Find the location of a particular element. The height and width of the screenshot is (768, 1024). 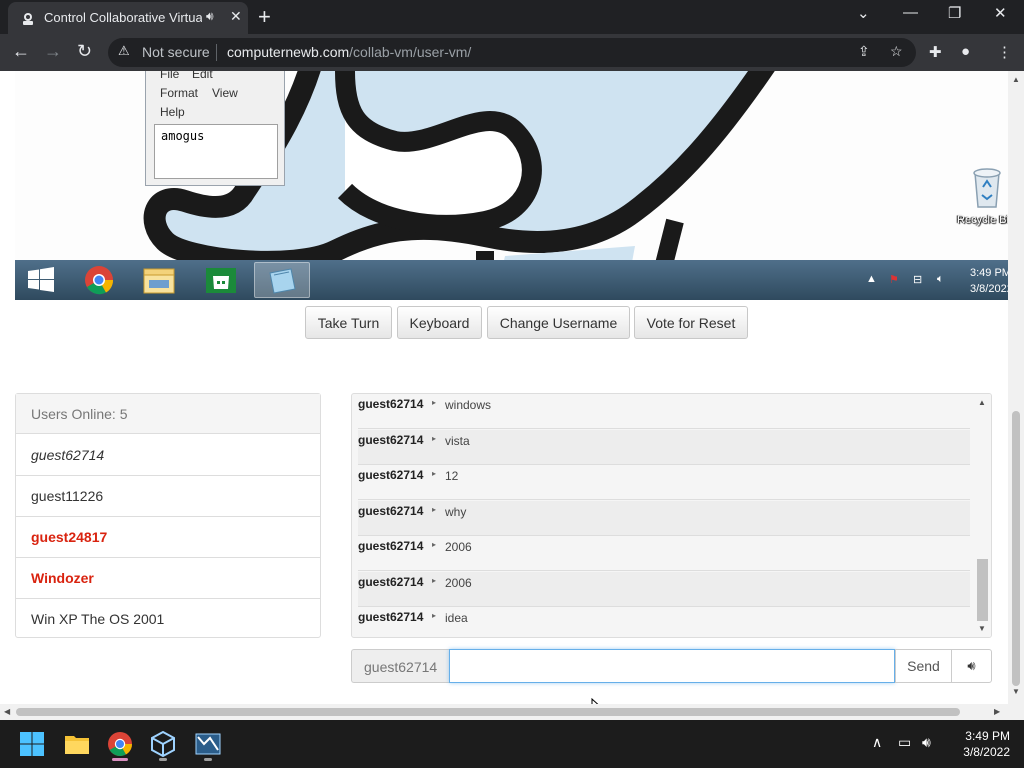

volume-icon: 🔊︎ is located at coordinates (926, 742).